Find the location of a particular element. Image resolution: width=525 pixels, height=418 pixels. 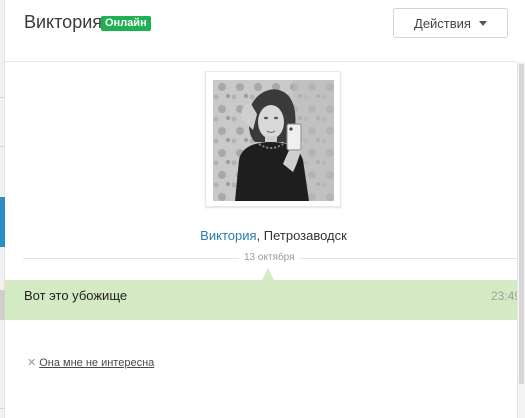

chat-user-name: Виктория is located at coordinates (63, 22).